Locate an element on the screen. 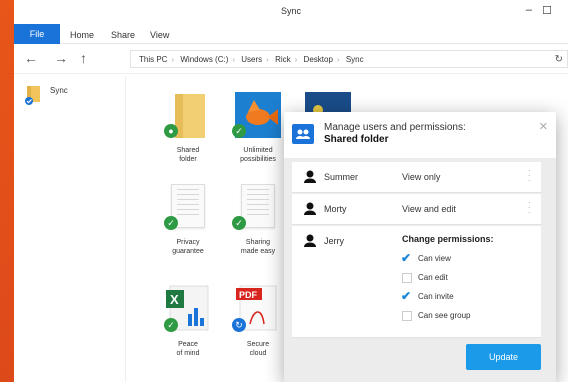 The height and width of the screenshot is (382, 568). tab-home: Home is located at coordinates (82, 35).